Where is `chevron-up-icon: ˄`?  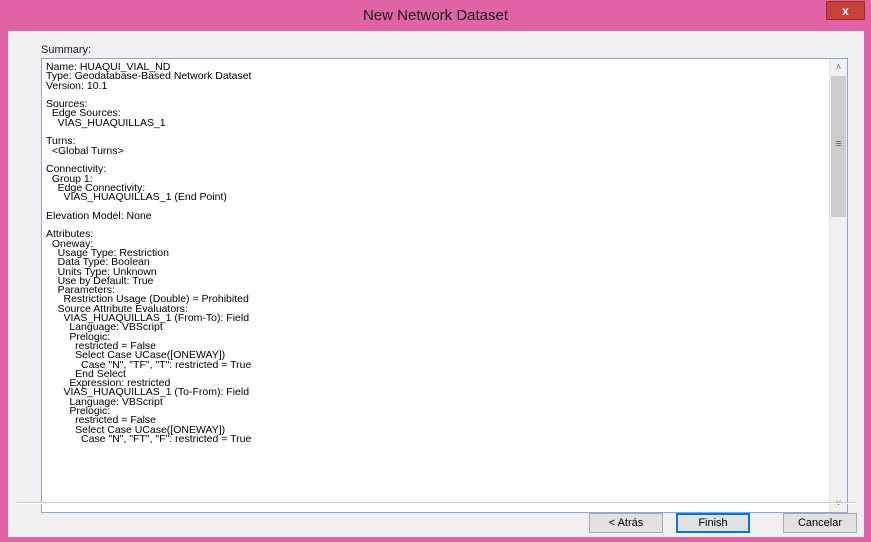 chevron-up-icon: ˄ is located at coordinates (838, 67).